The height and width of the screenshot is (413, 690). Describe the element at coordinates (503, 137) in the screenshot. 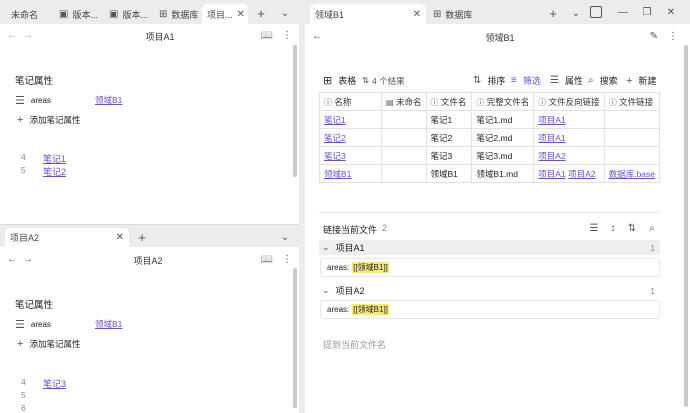

I see `table-cell: 笔记2.md` at that location.